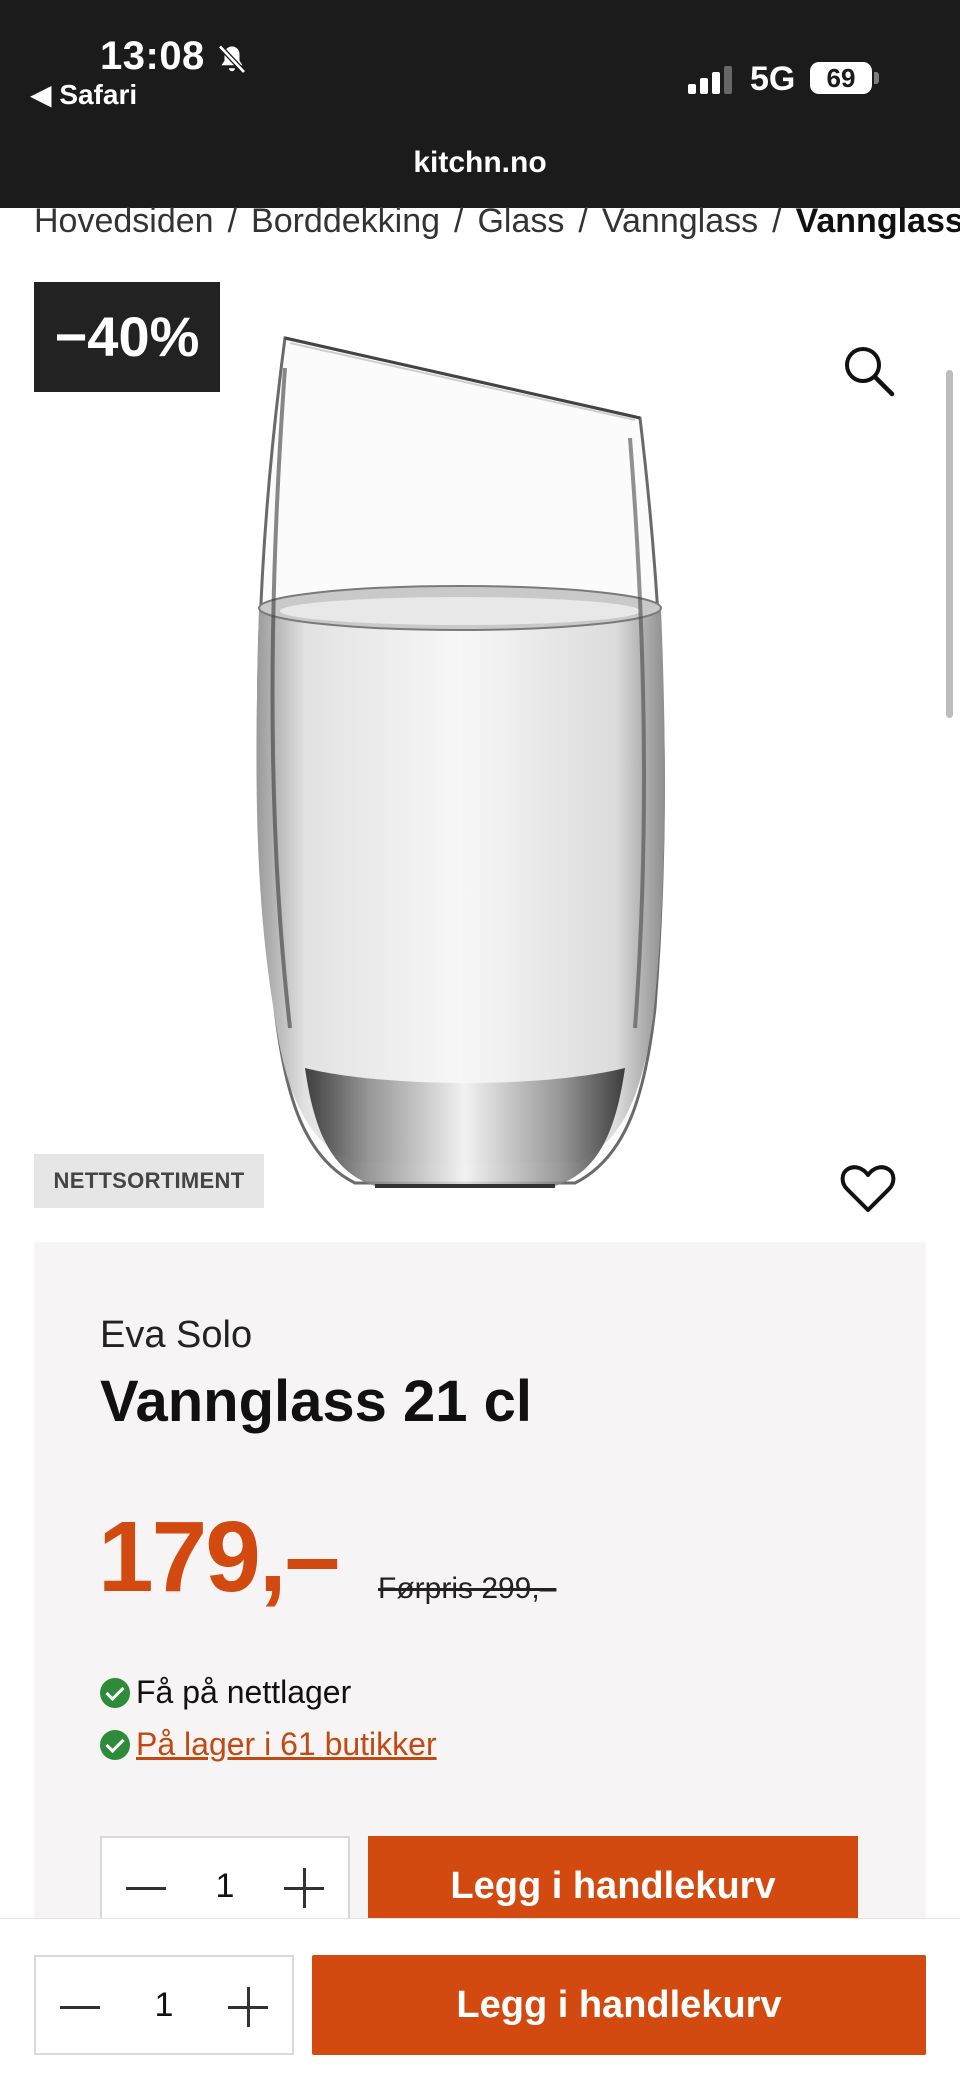 The image size is (960, 2087). I want to click on sticky-add-to-cart-button: Legg i handlekurv, so click(619, 2005).